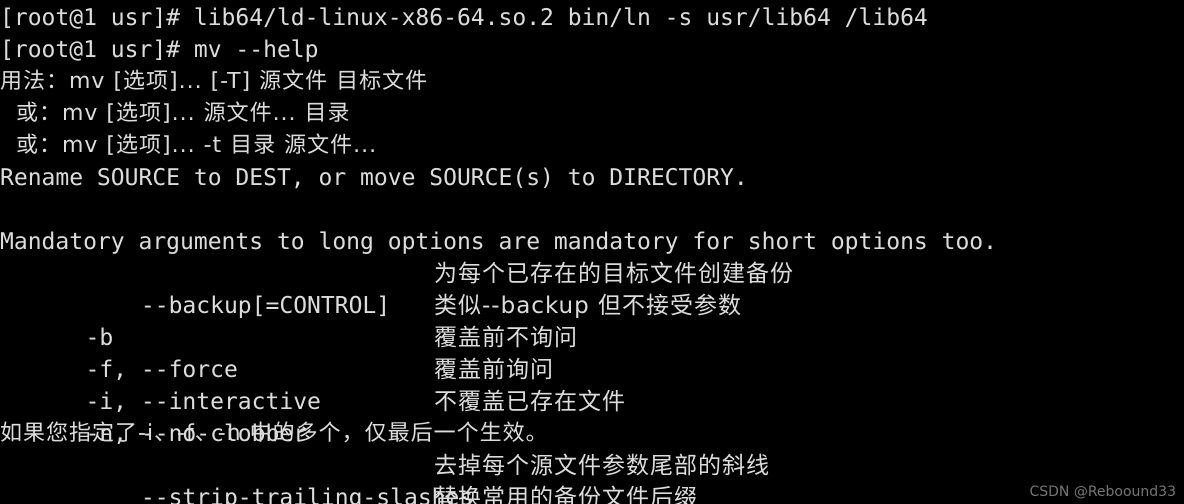  I want to click on option-row-backup: --backup[=CONTROL] 为每个已存在的目标文件创建备份, so click(592, 288).